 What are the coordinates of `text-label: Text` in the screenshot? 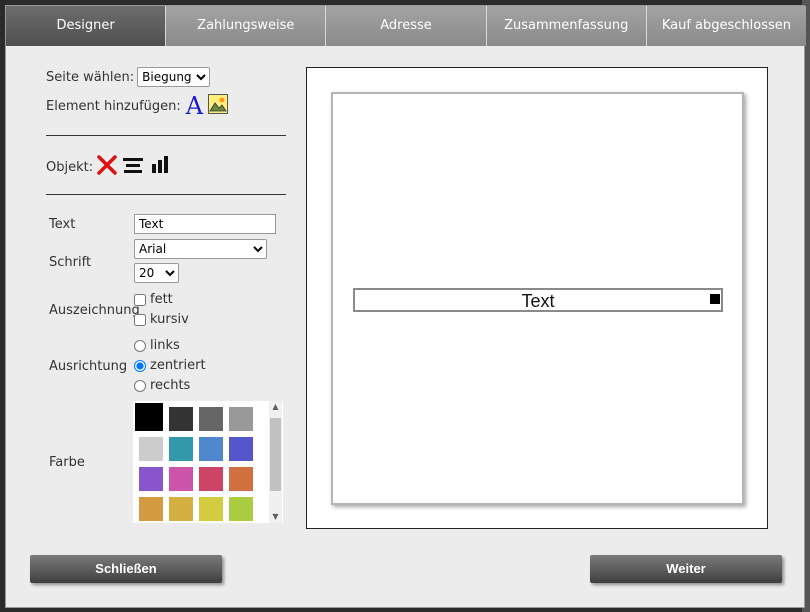 It's located at (62, 224).